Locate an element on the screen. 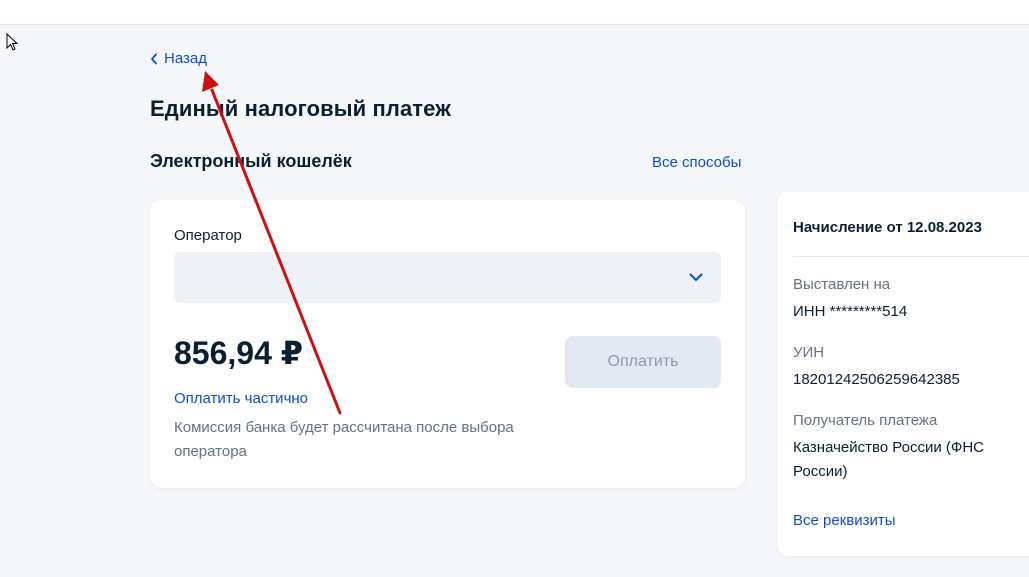 The image size is (1029, 577). chevron-left-icon is located at coordinates (154, 58).